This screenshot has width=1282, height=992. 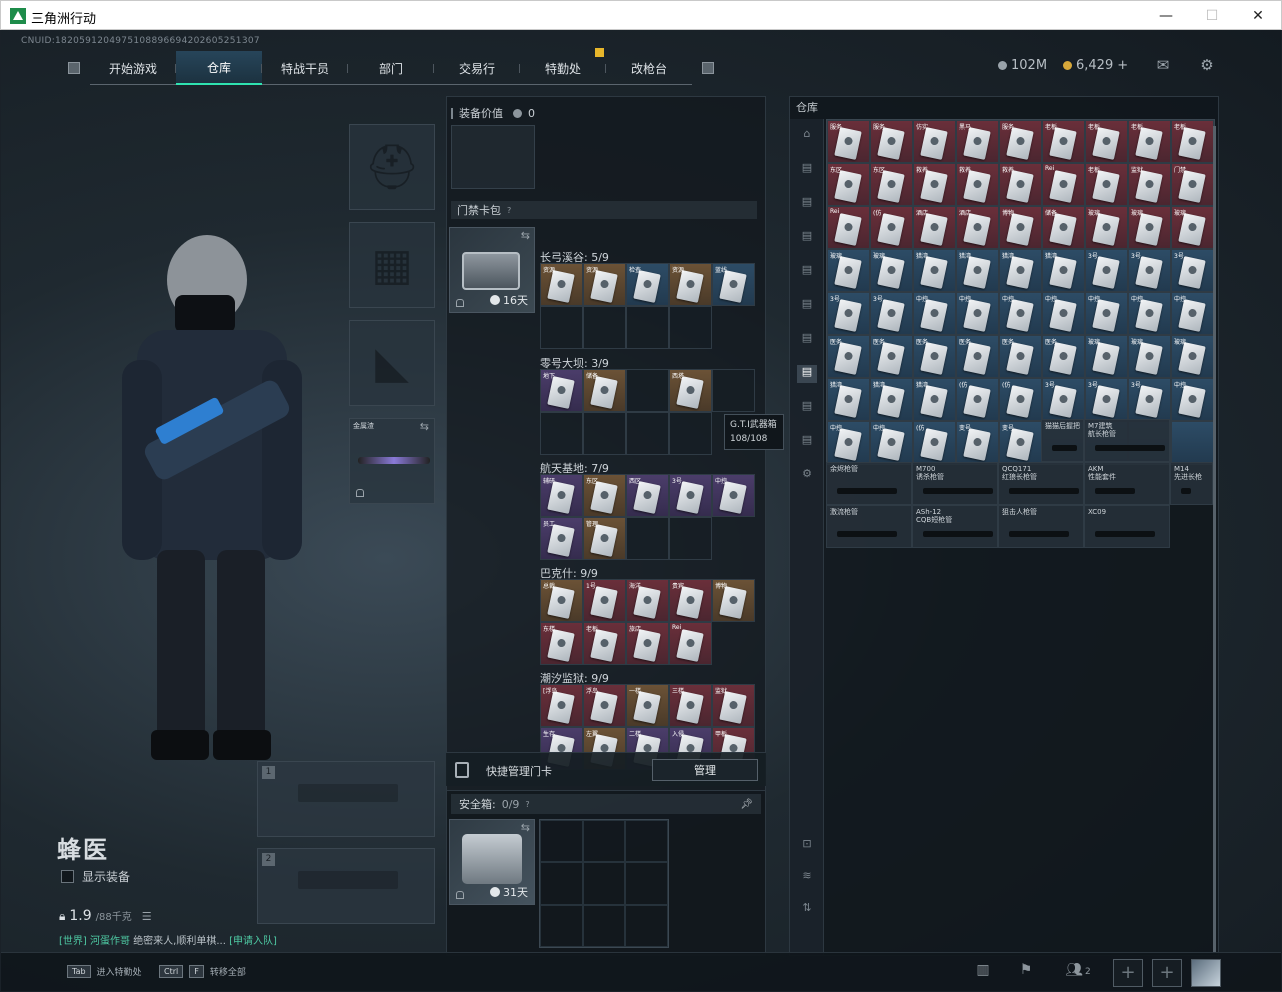 I want to click on weapon-part-item: QCQ171 红狼长枪管, so click(x=1041, y=483).